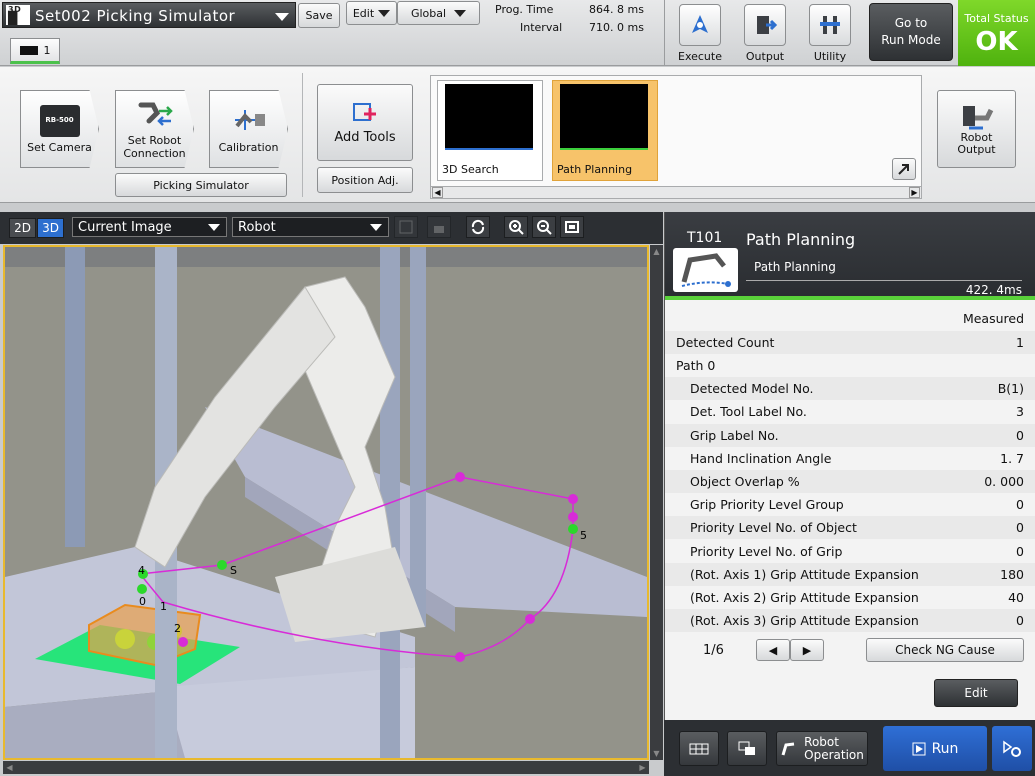  Describe the element at coordinates (1010, 388) in the screenshot. I see `row-value: B(1)` at that location.